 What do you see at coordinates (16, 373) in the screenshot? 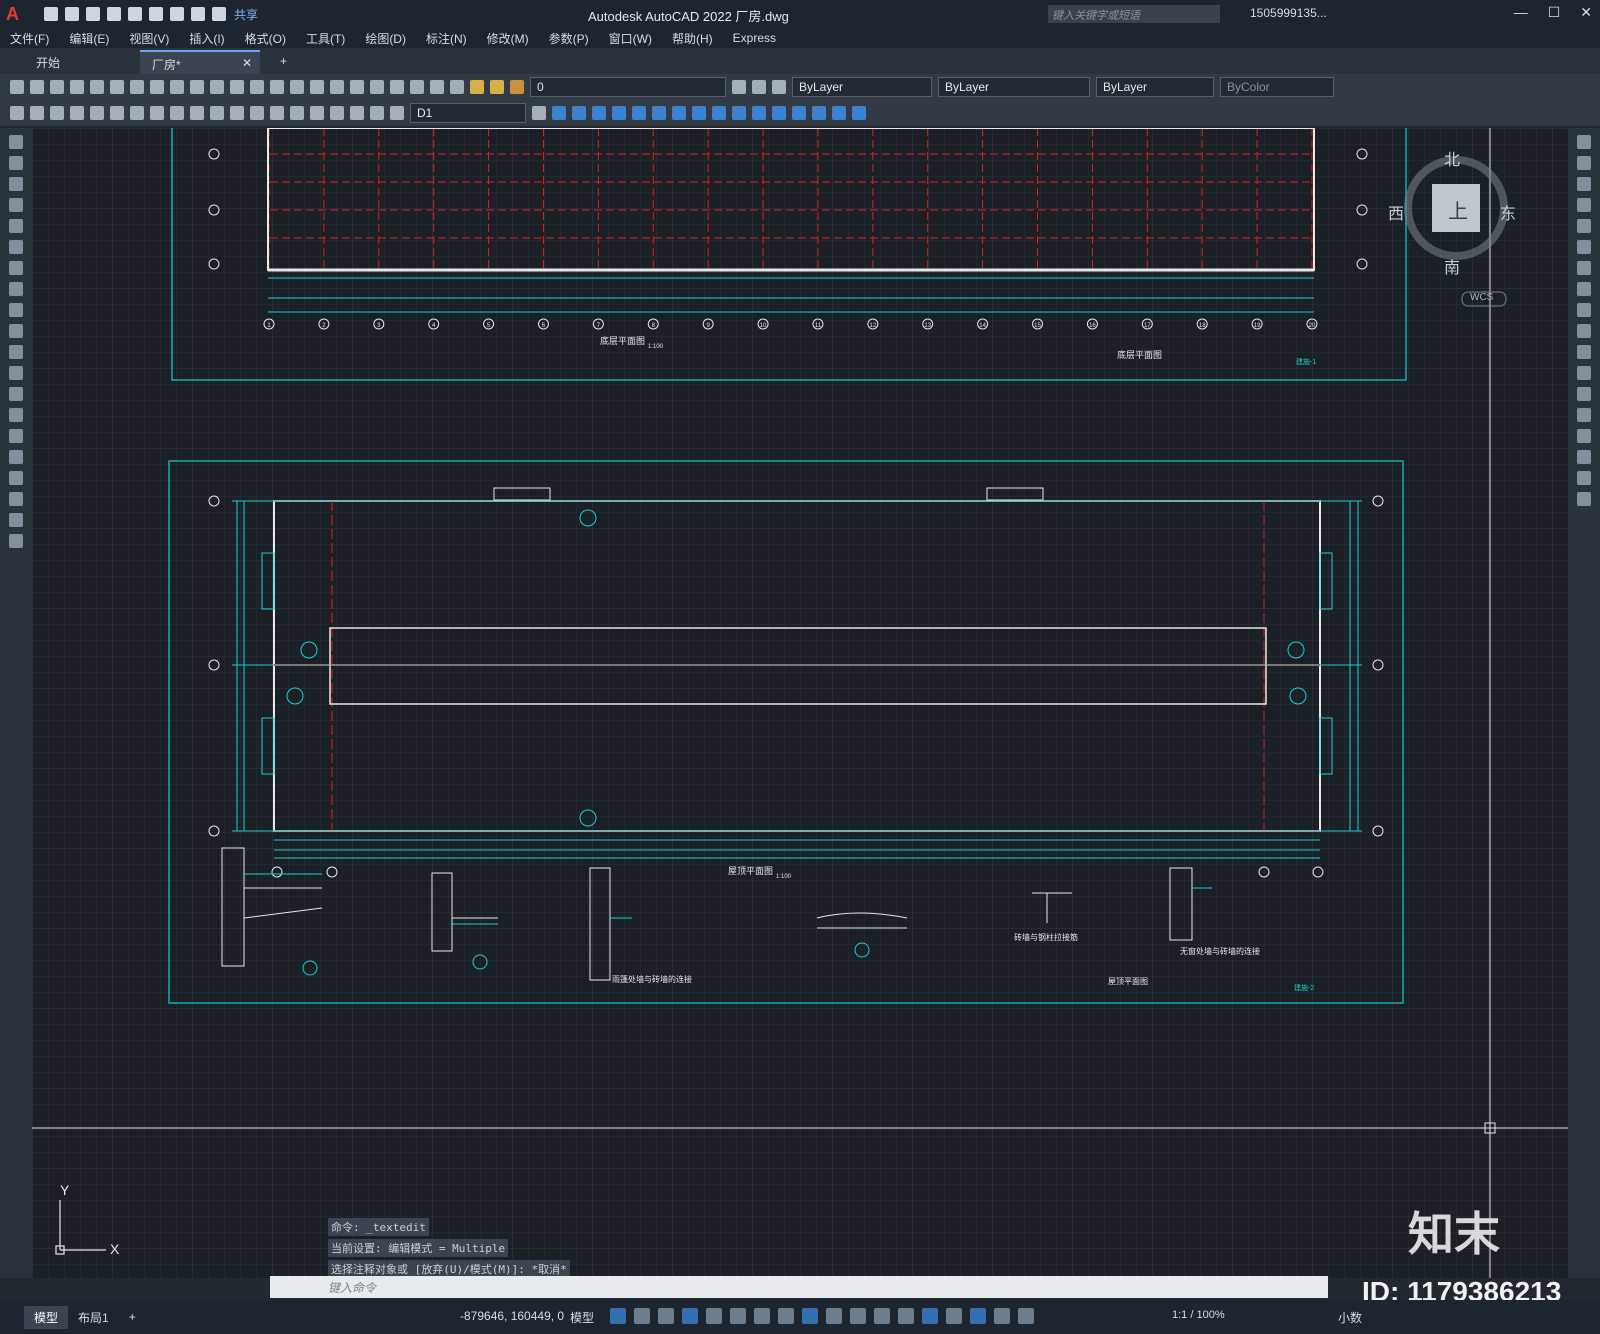
I see `insert-block-icon` at bounding box center [16, 373].